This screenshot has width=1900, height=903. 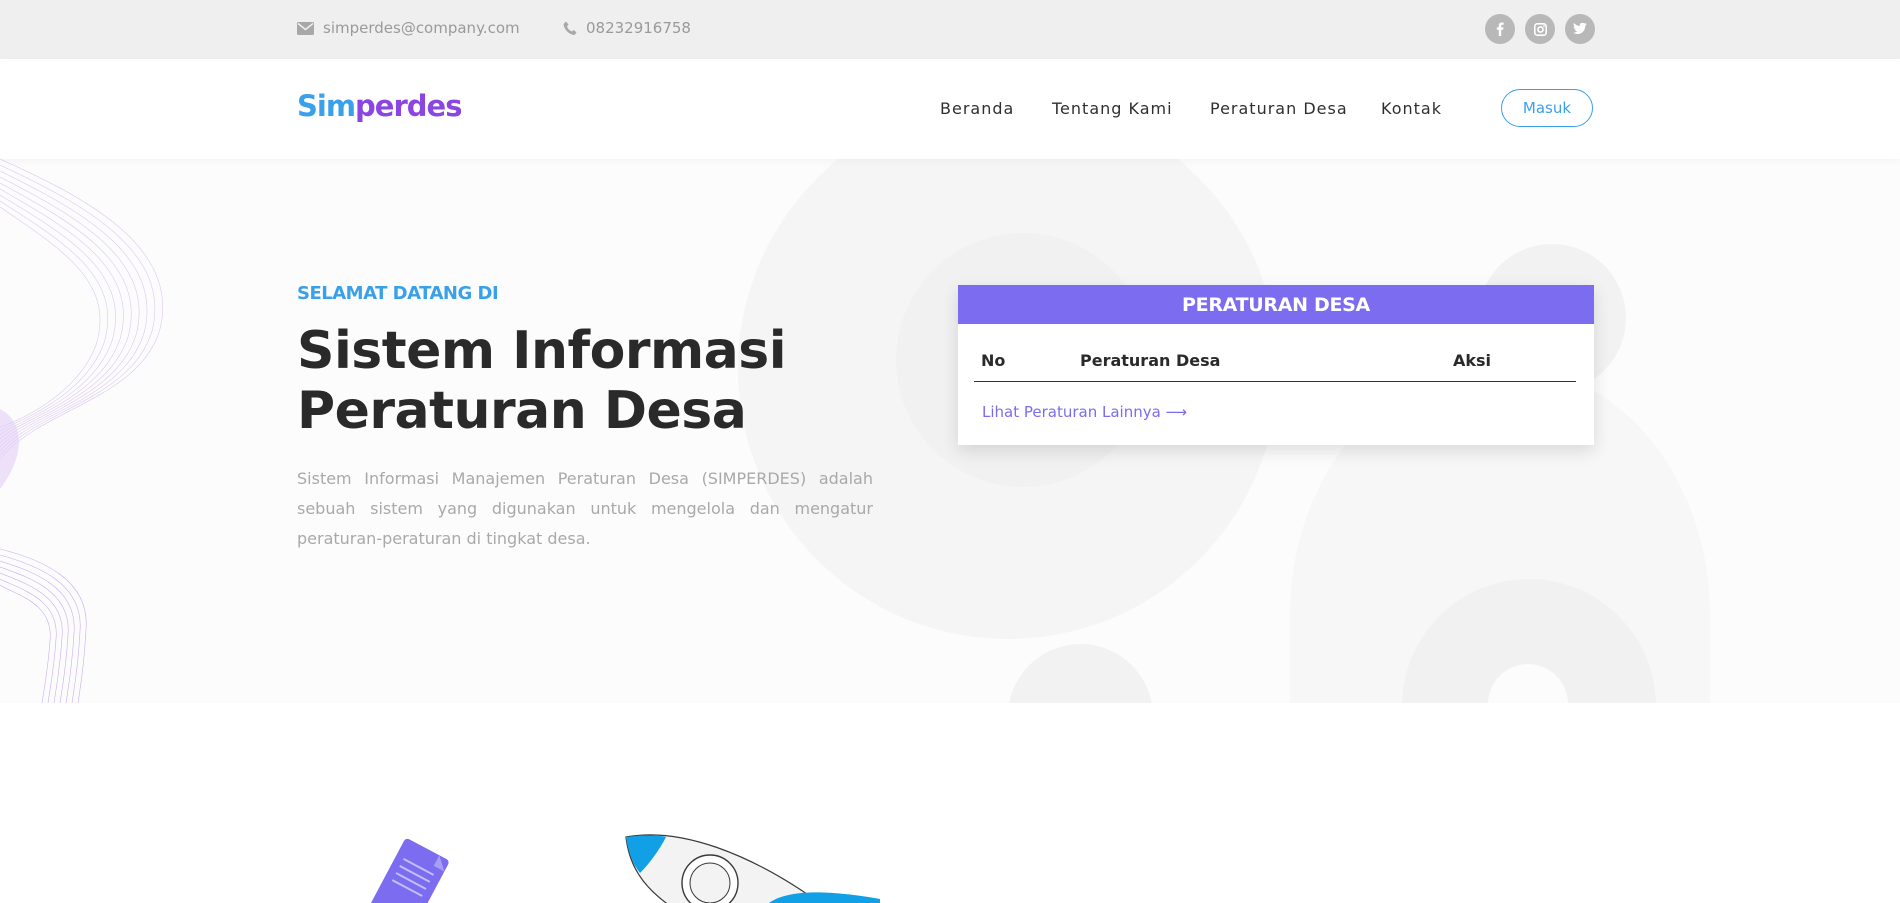 What do you see at coordinates (1084, 412) in the screenshot?
I see `more-regulations-link: Lihat Peraturan Lainnya ⟶` at bounding box center [1084, 412].